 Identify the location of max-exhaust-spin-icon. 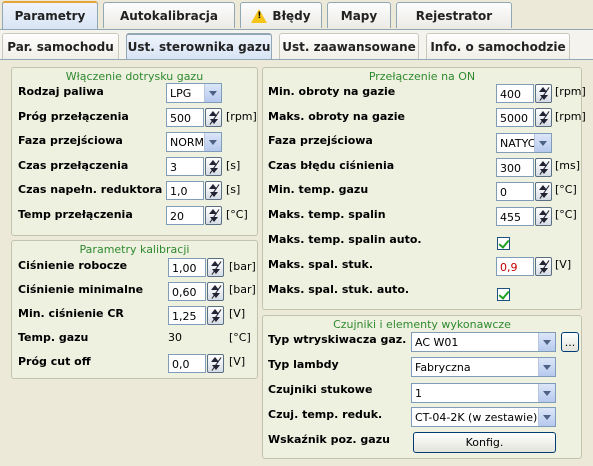
(543, 216).